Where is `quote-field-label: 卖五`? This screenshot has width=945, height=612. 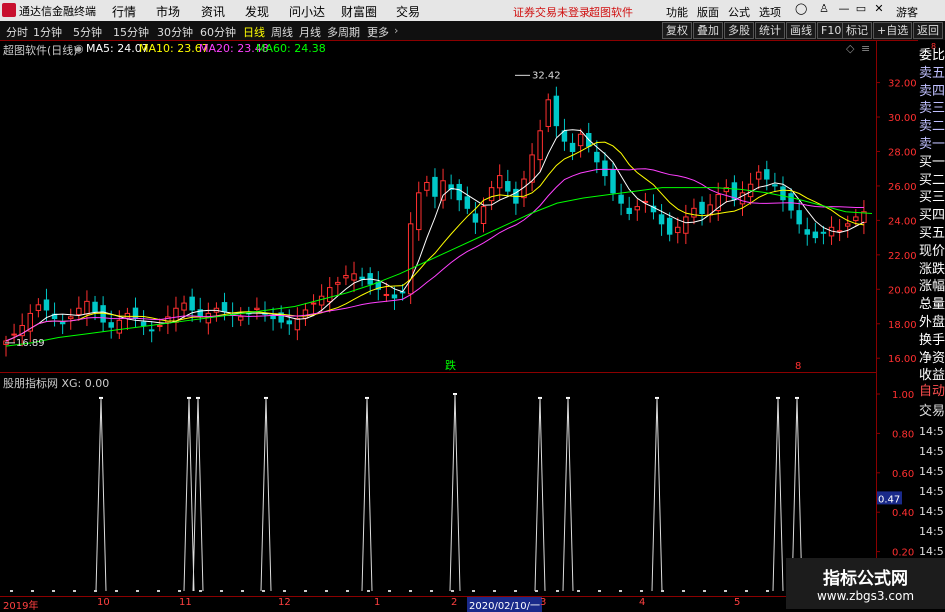
quote-field-label: 卖五 is located at coordinates (932, 74).